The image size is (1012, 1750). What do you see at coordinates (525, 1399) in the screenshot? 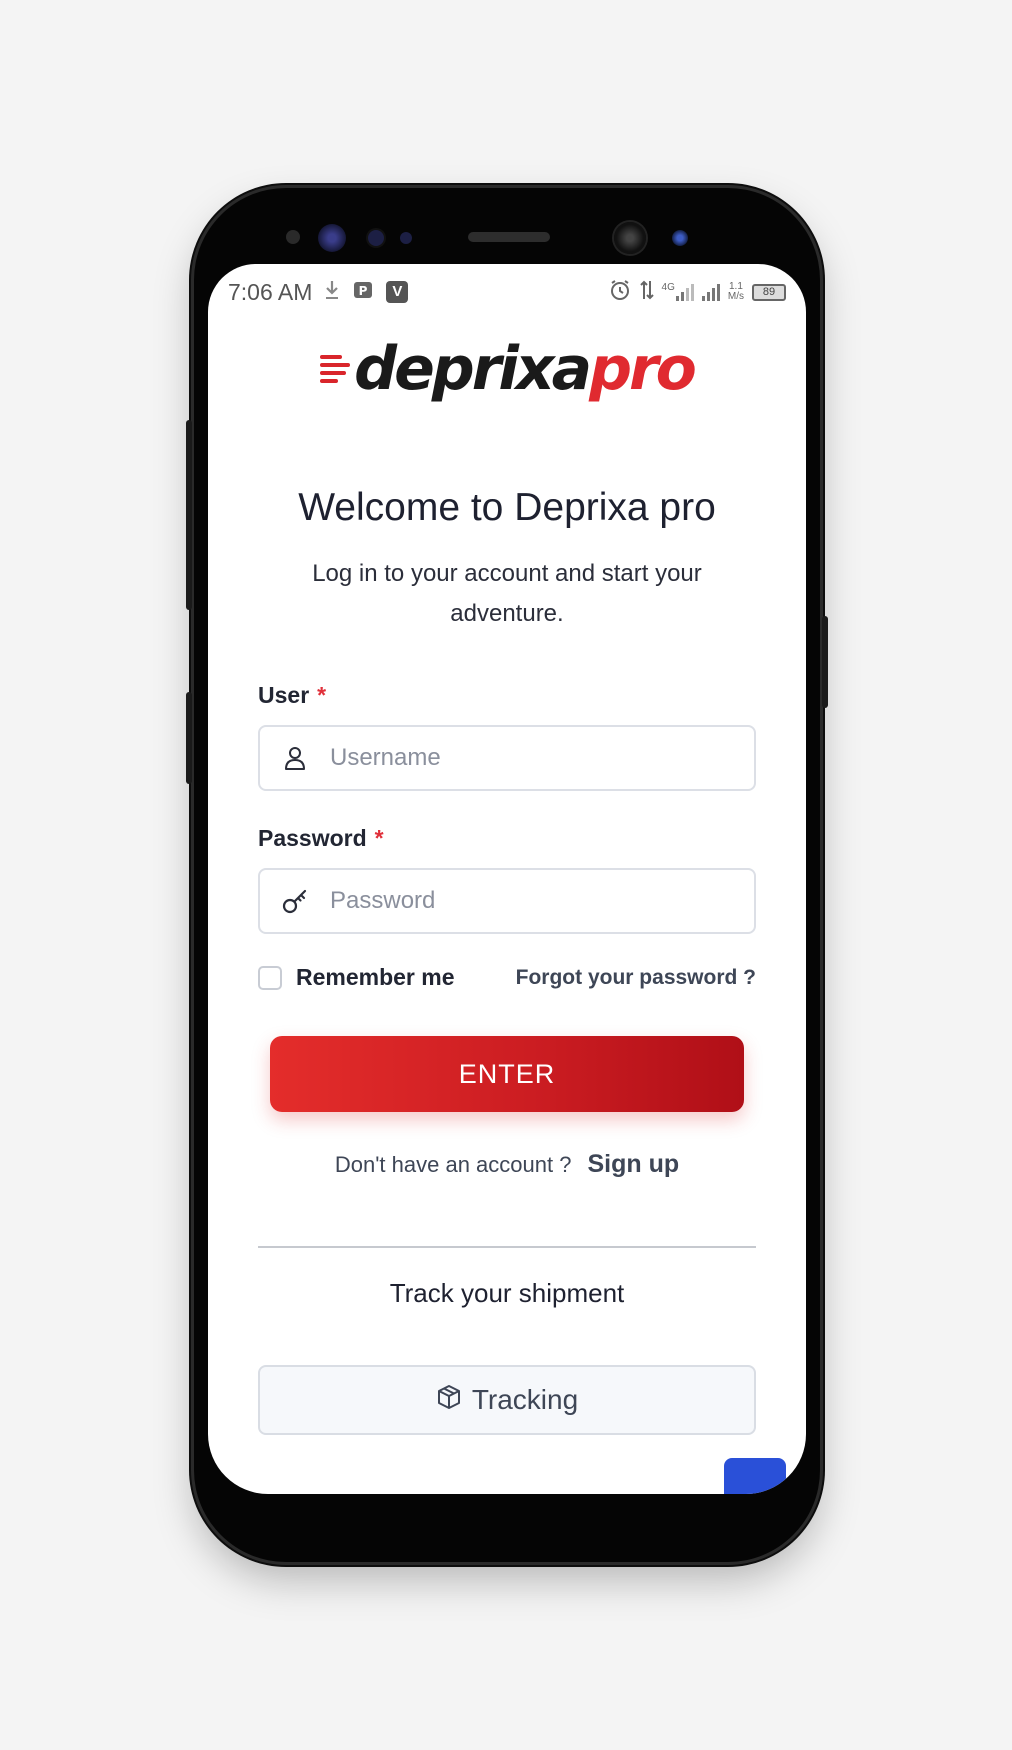
I see `tracking-button-label: Tracking` at bounding box center [525, 1399].